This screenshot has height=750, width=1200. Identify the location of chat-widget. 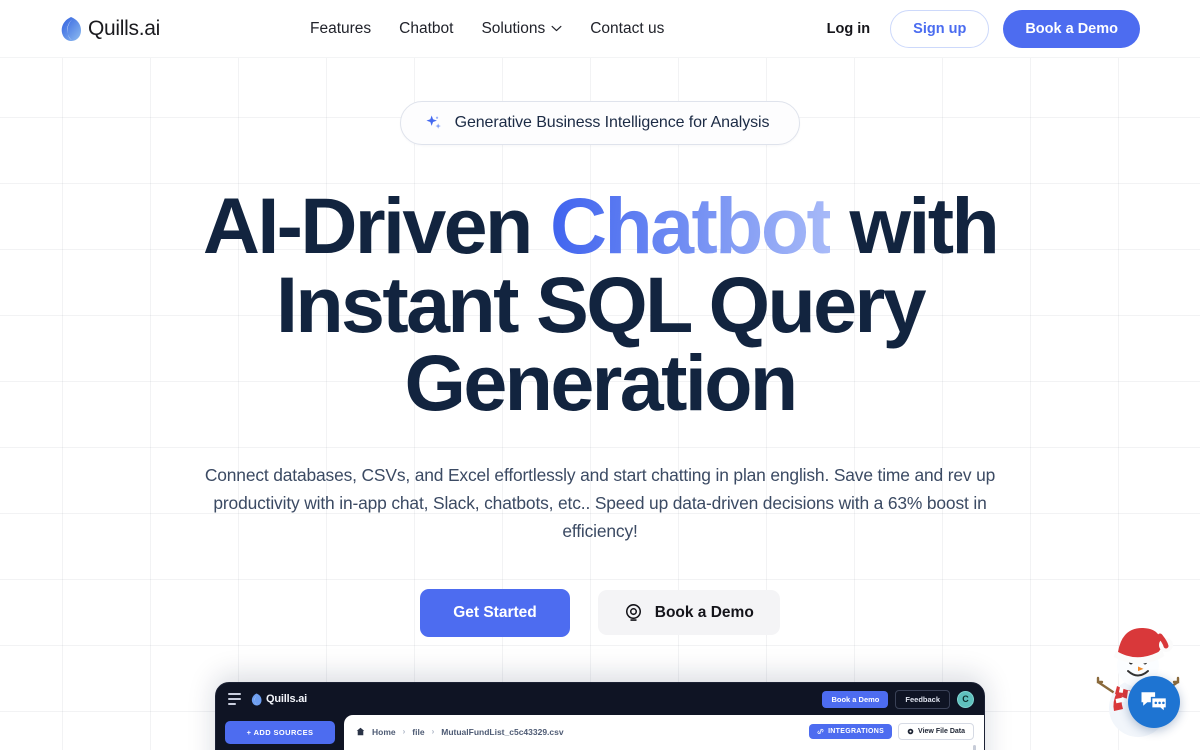
(1138, 680).